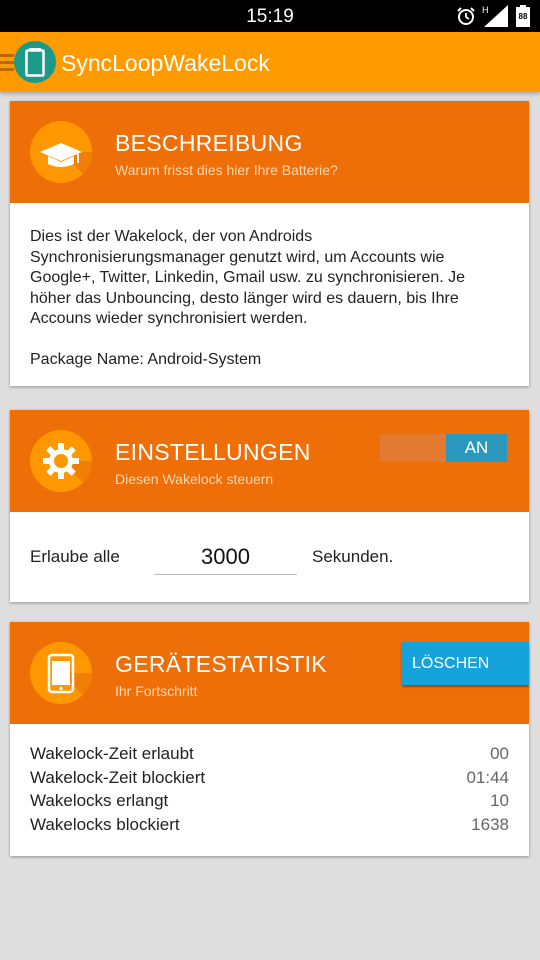 This screenshot has width=540, height=960. What do you see at coordinates (61, 673) in the screenshot?
I see `phone-icon` at bounding box center [61, 673].